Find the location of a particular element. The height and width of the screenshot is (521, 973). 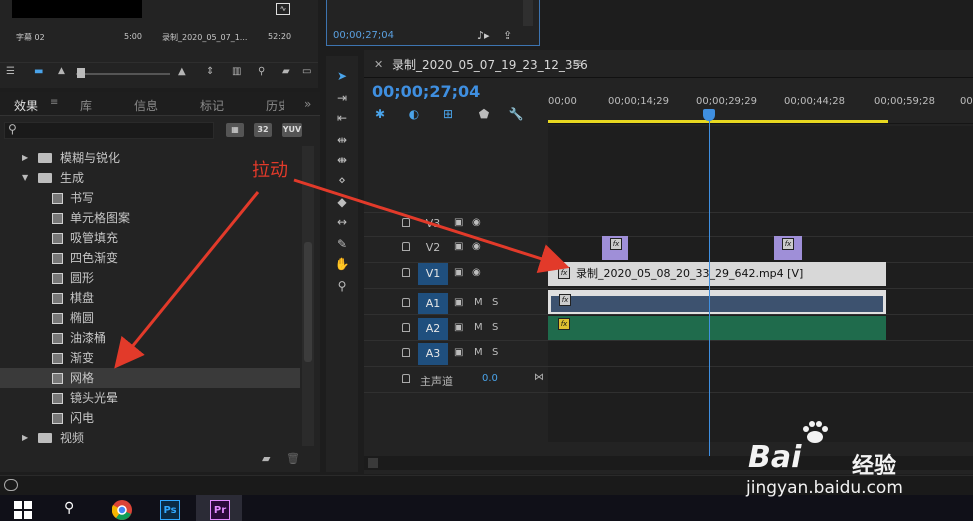

slip-tool-icon: ◆ is located at coordinates (342, 202).